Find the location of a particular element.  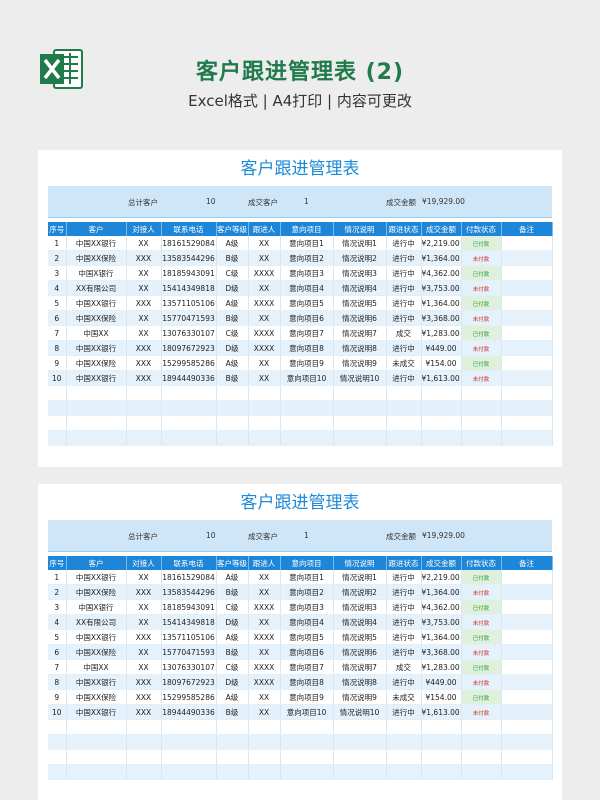

table-cell: 5 is located at coordinates (57, 303).